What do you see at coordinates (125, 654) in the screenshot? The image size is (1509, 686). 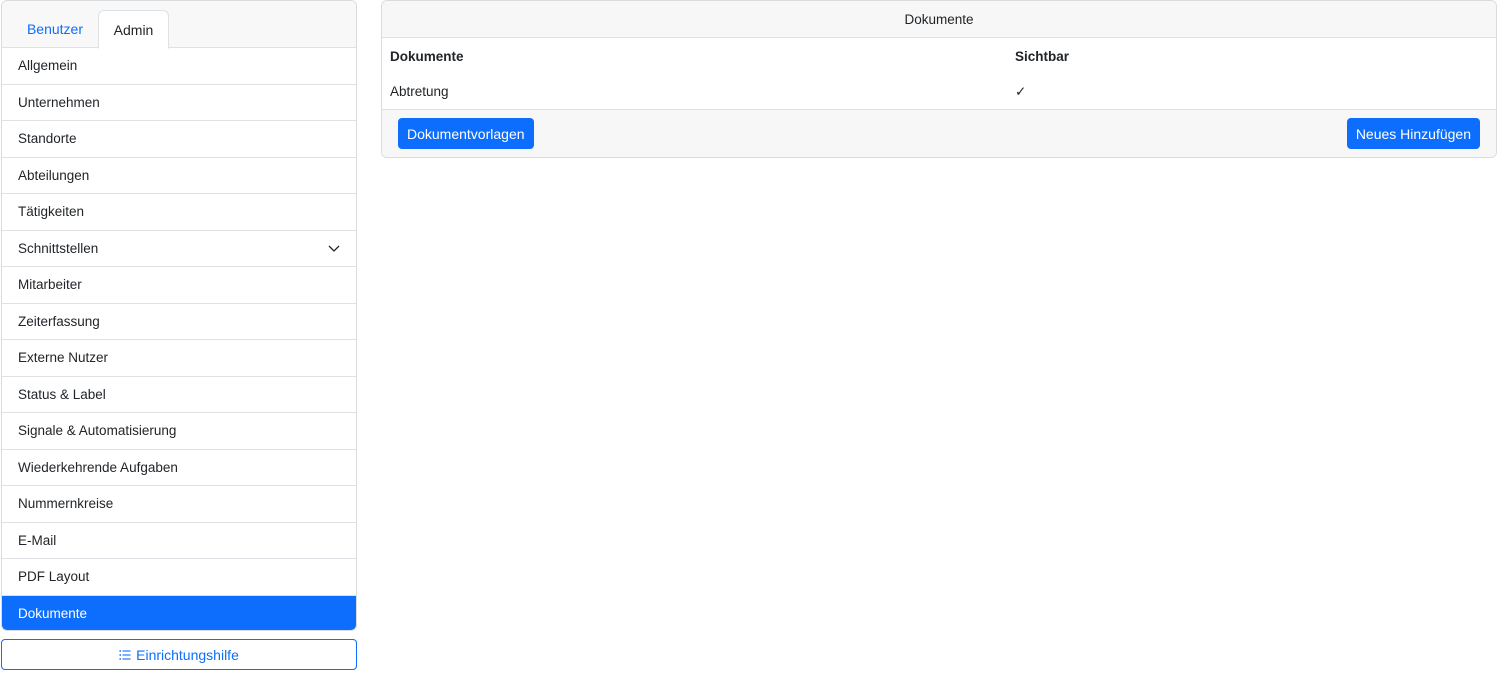 I see `list-icon` at bounding box center [125, 654].